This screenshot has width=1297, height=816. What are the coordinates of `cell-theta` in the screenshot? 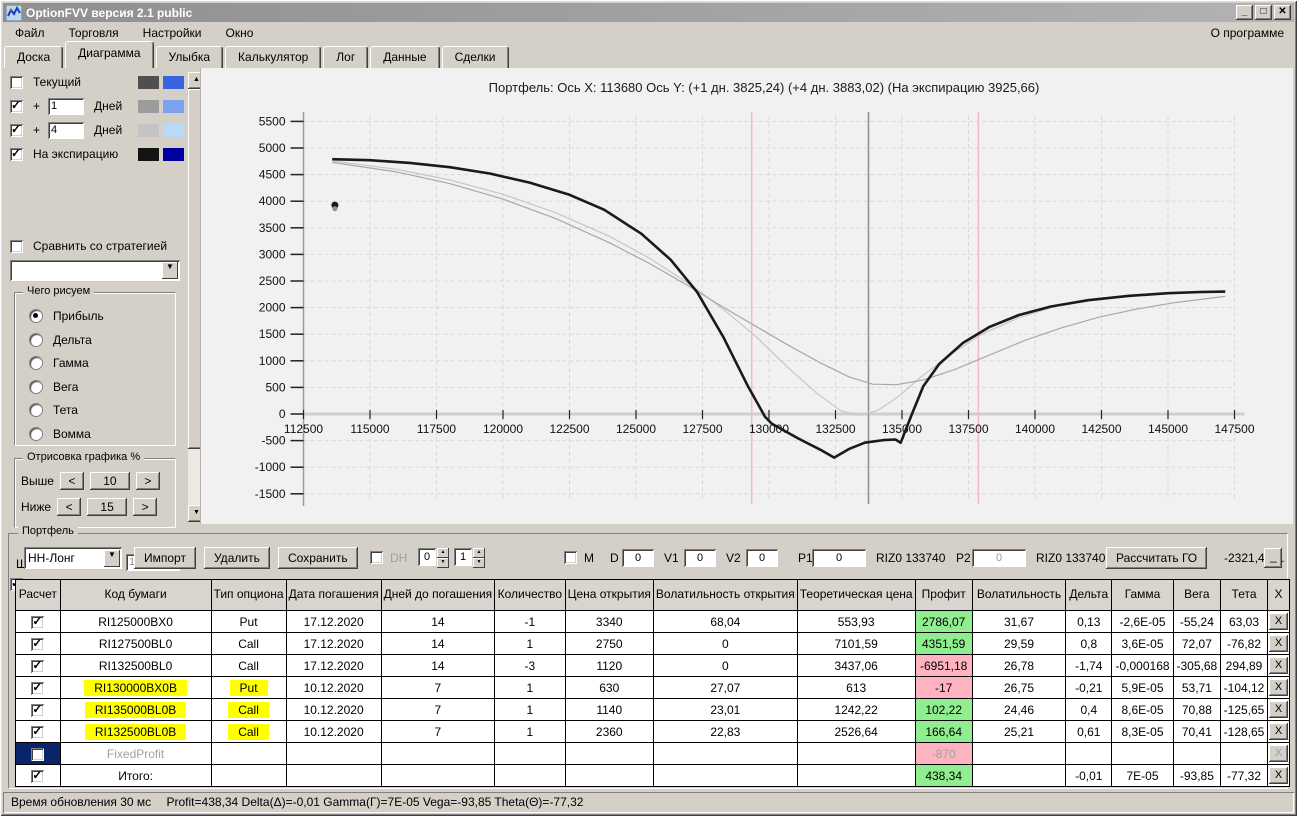 It's located at (1244, 753).